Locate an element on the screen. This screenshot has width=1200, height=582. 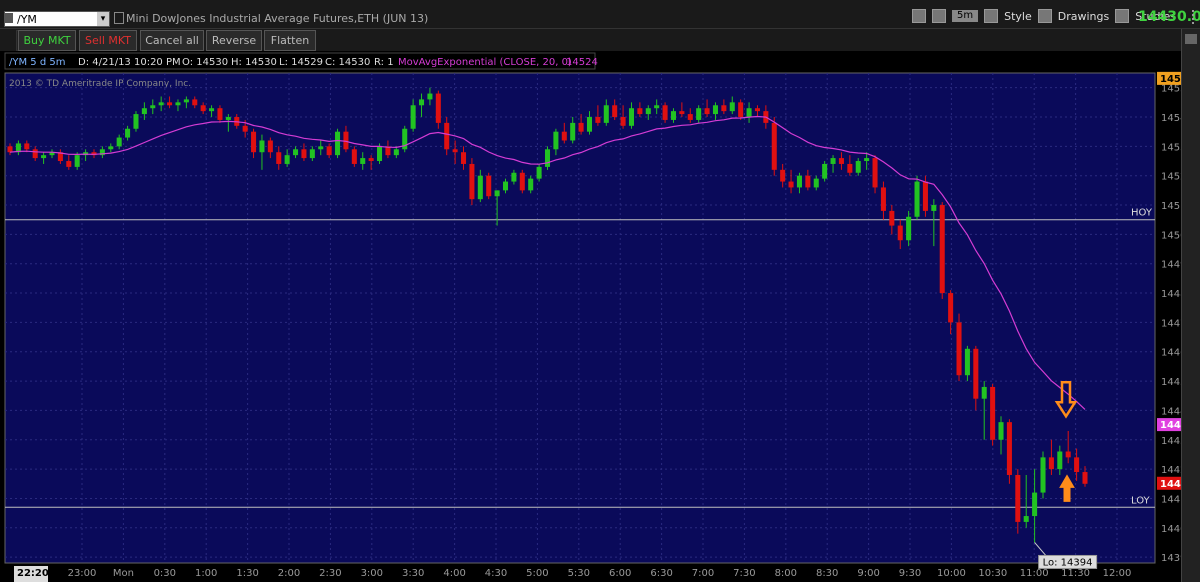
studies-icon is located at coordinates (1122, 16).